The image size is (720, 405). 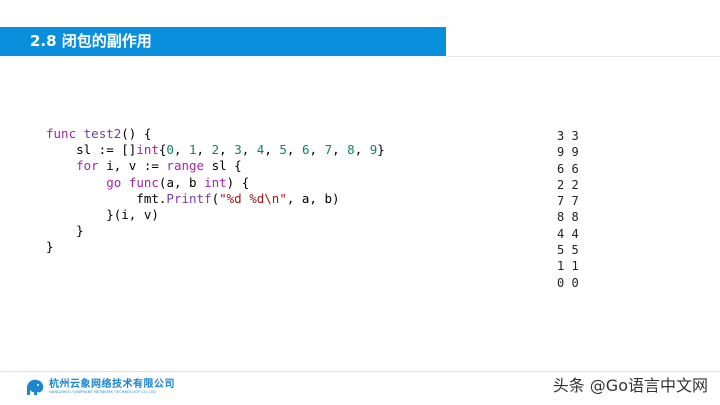 What do you see at coordinates (215, 134) in the screenshot?
I see `code-line: func test2() {` at bounding box center [215, 134].